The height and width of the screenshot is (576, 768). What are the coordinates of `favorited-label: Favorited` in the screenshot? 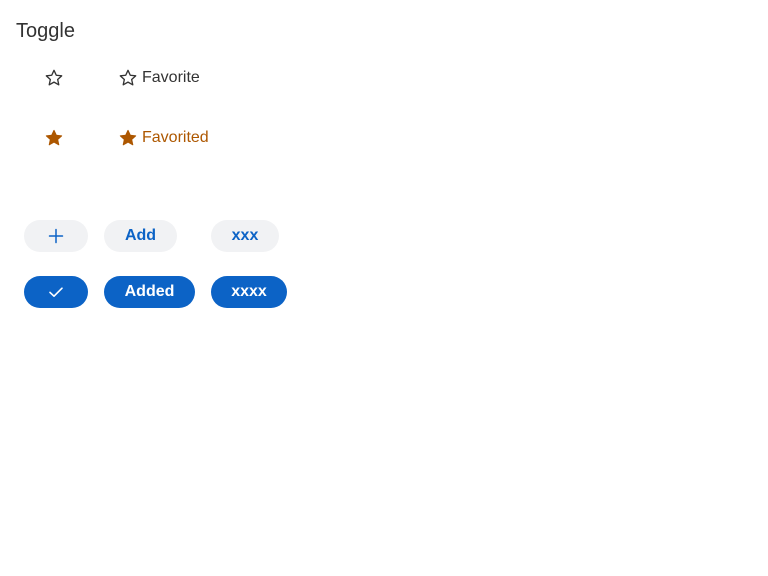 It's located at (175, 137).